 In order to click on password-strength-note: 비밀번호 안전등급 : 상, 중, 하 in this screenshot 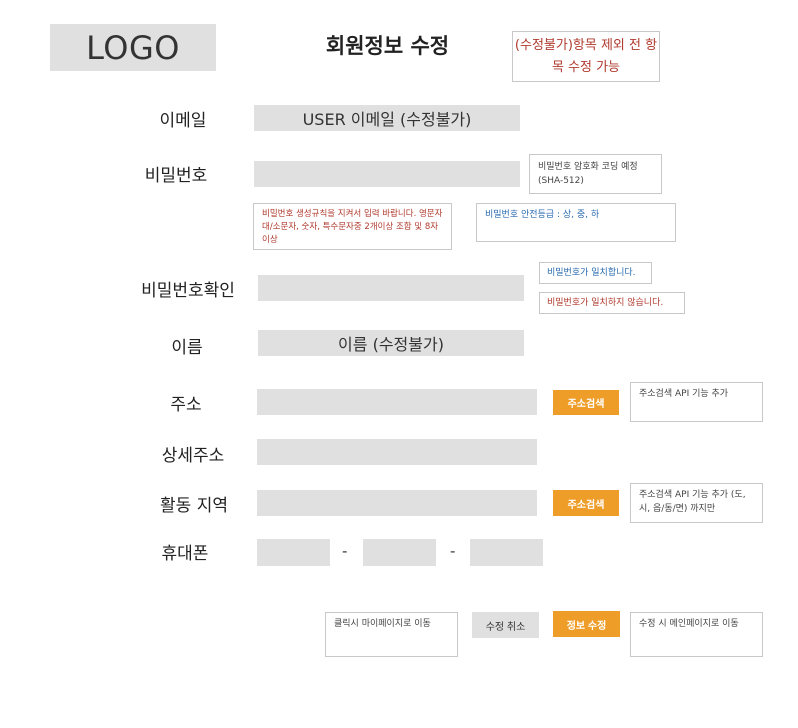, I will do `click(576, 222)`.